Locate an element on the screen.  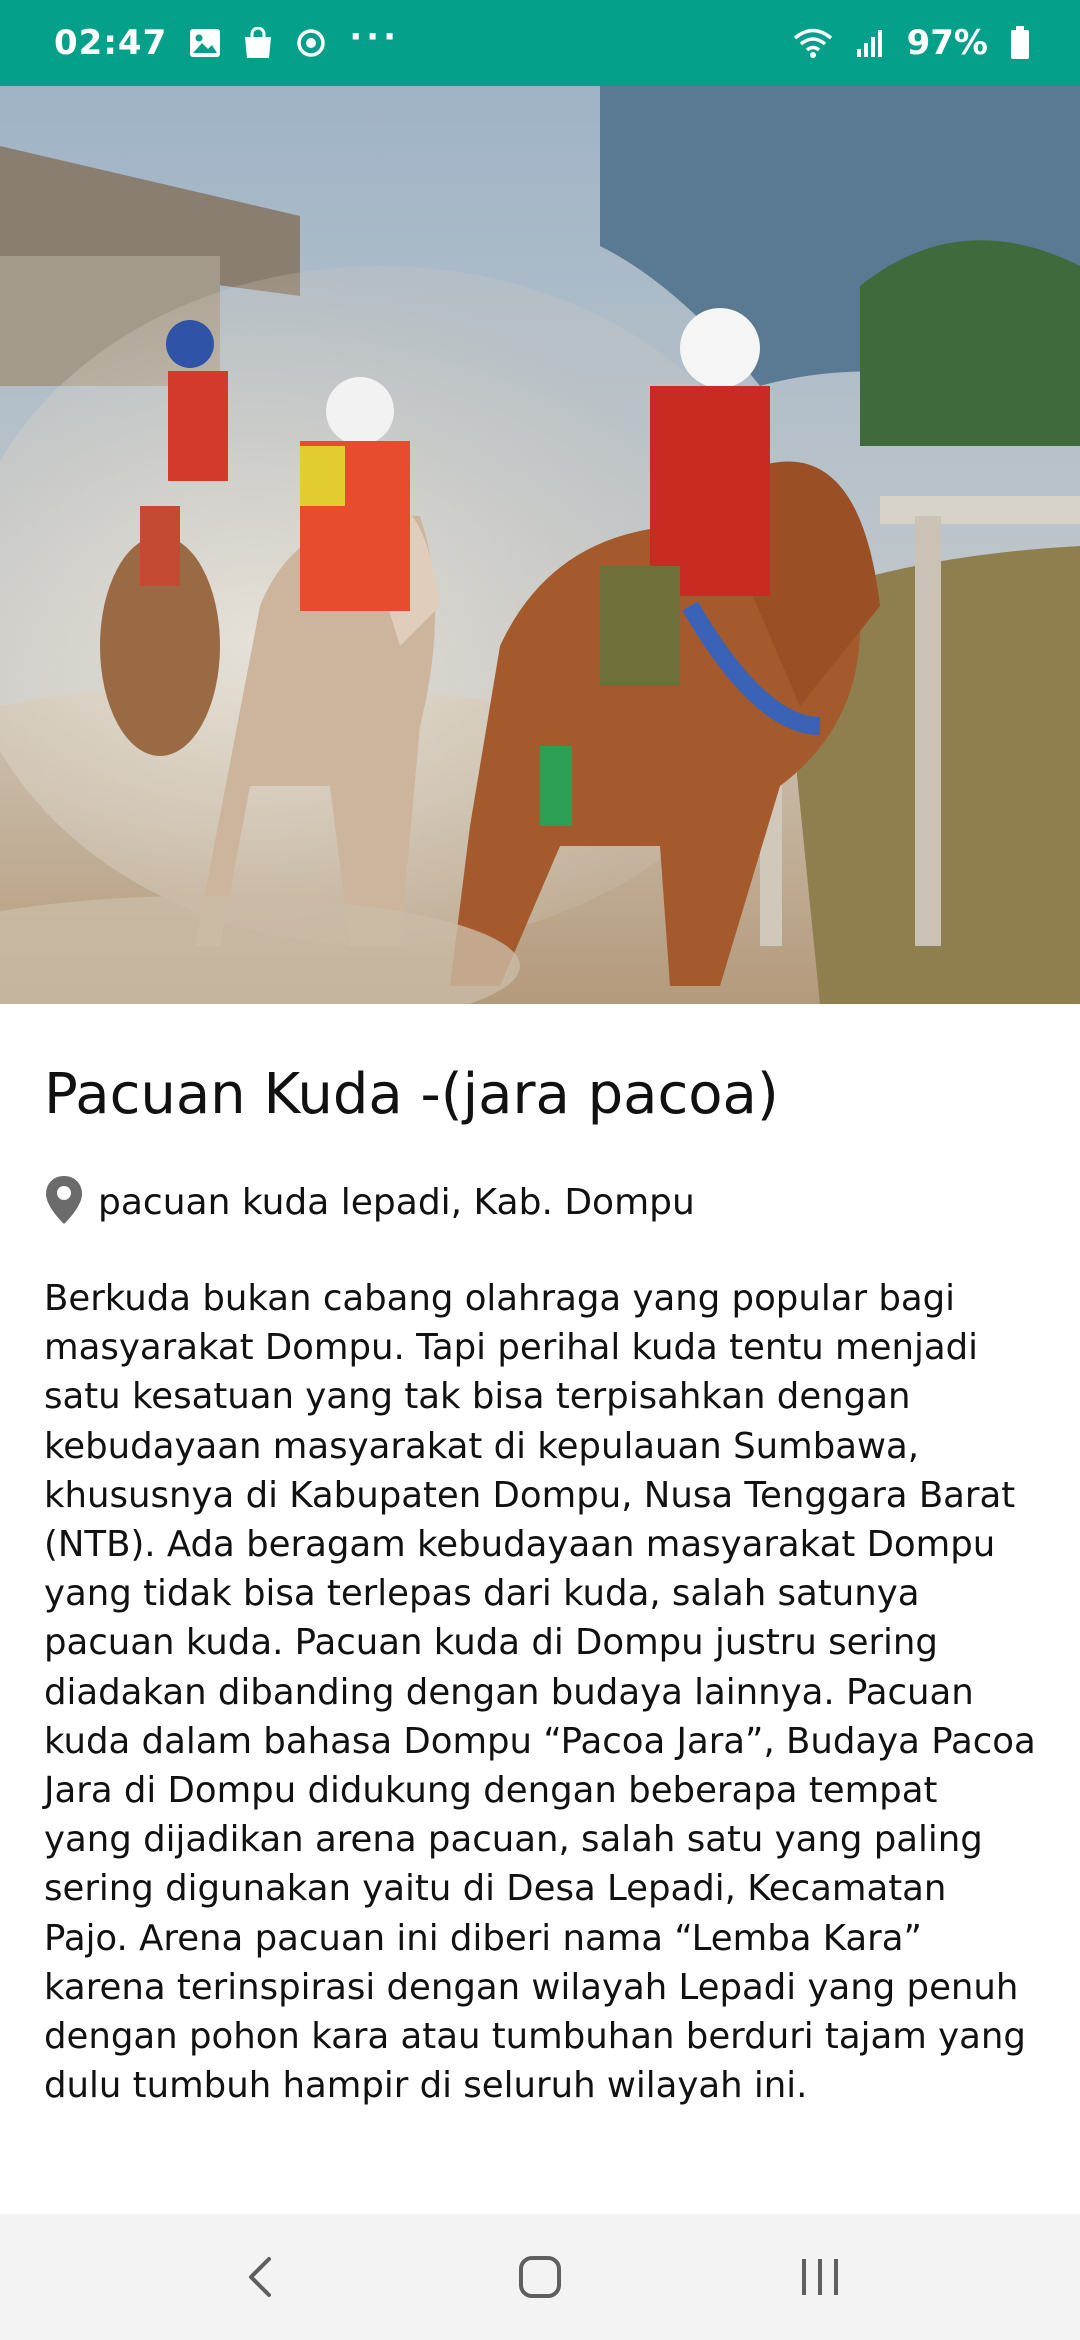
navigation-bar is located at coordinates (540, 2277).